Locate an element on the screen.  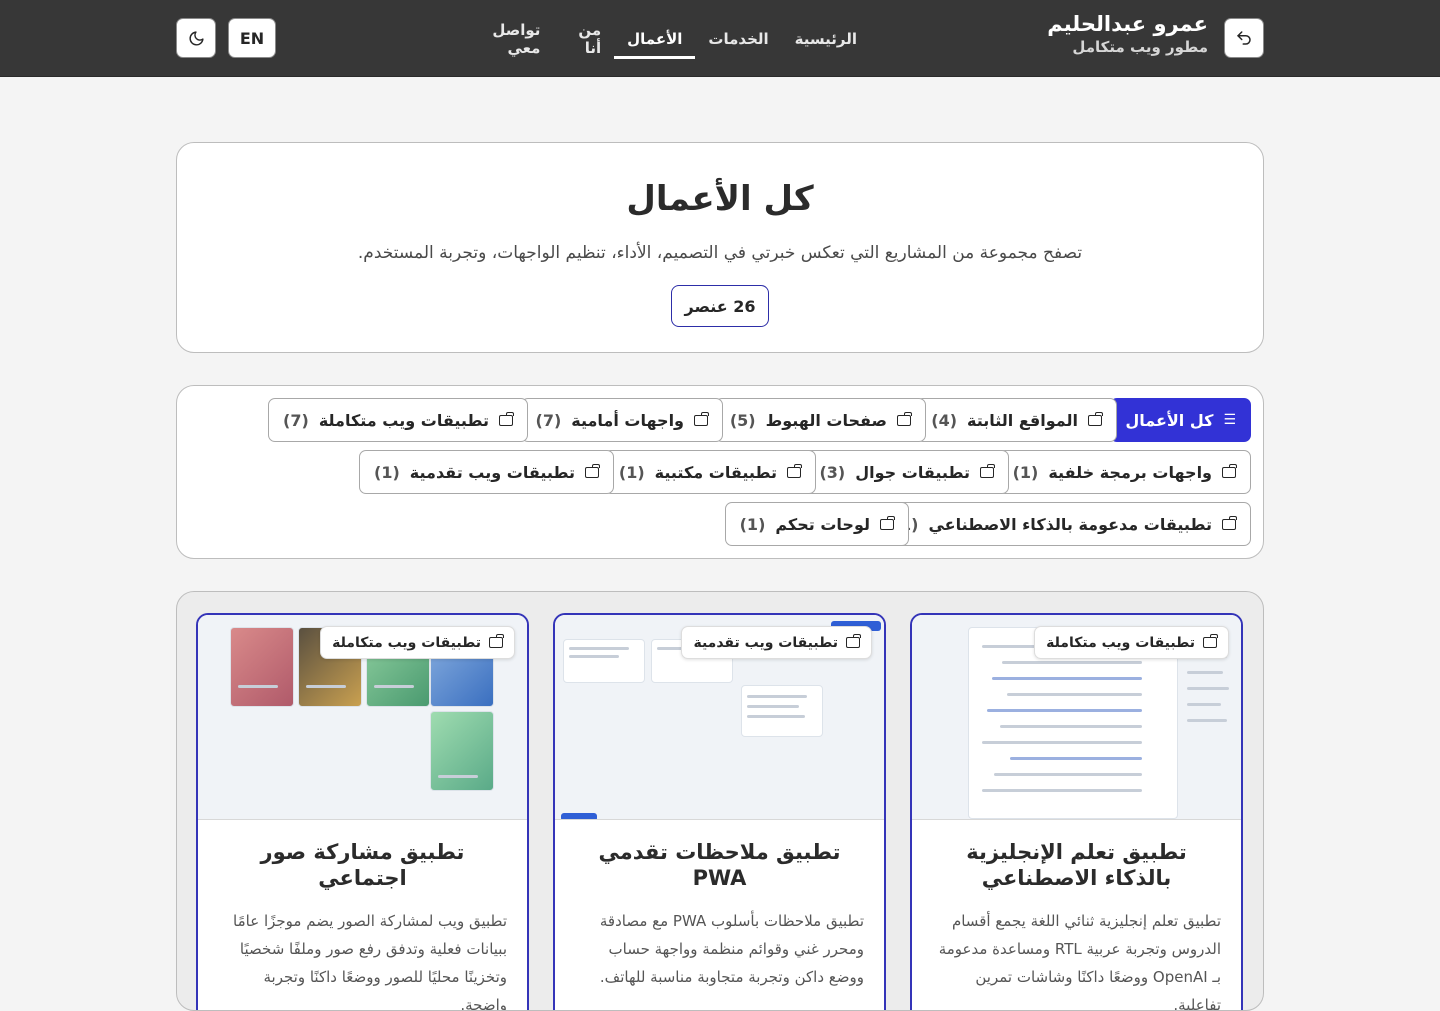
project-title: تطبيق ملاحظات تقدمي PWA is located at coordinates (719, 865).